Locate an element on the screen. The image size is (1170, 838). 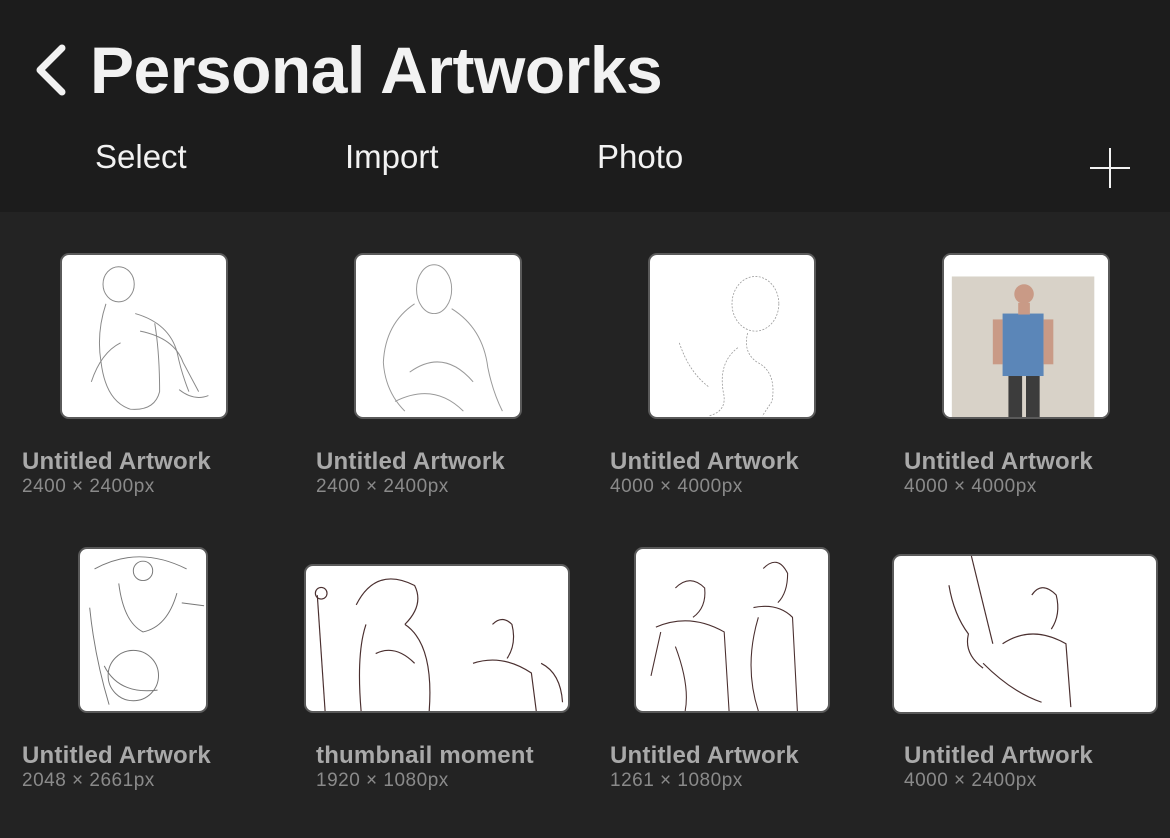
sketch-elf-orb-icon is located at coordinates (147, 630).